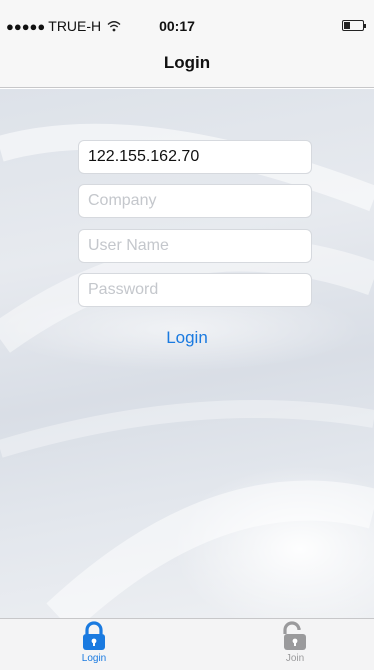 The image size is (374, 670). What do you see at coordinates (195, 290) in the screenshot?
I see `password-input` at bounding box center [195, 290].